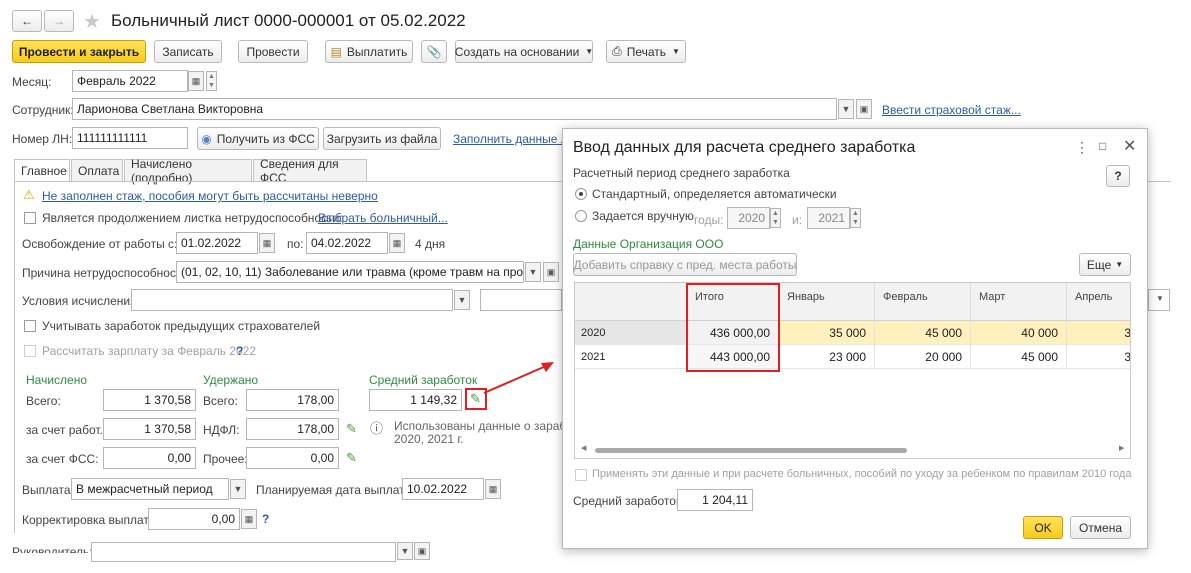 Image resolution: width=1191 pixels, height=573 pixels. What do you see at coordinates (685, 264) in the screenshot?
I see `add-certificate-button: Добавить справку с пред. места работы` at bounding box center [685, 264].